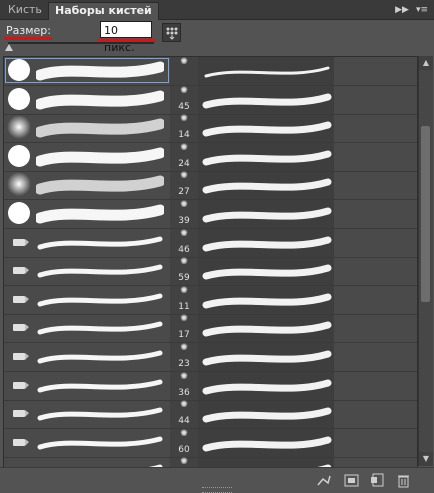 The width and height of the screenshot is (434, 493). What do you see at coordinates (426, 63) in the screenshot?
I see `scroll-up-icon: ▲` at bounding box center [426, 63].